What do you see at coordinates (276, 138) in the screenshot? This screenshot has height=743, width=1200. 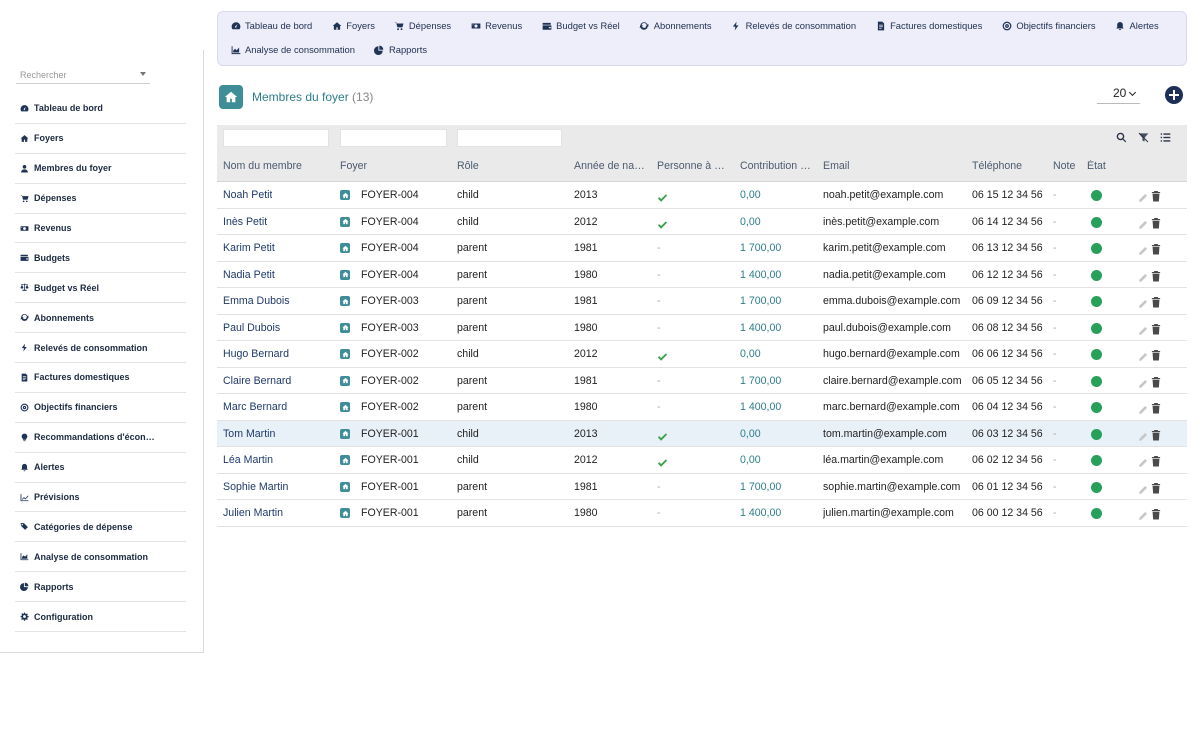 I see `filter-name-input` at bounding box center [276, 138].